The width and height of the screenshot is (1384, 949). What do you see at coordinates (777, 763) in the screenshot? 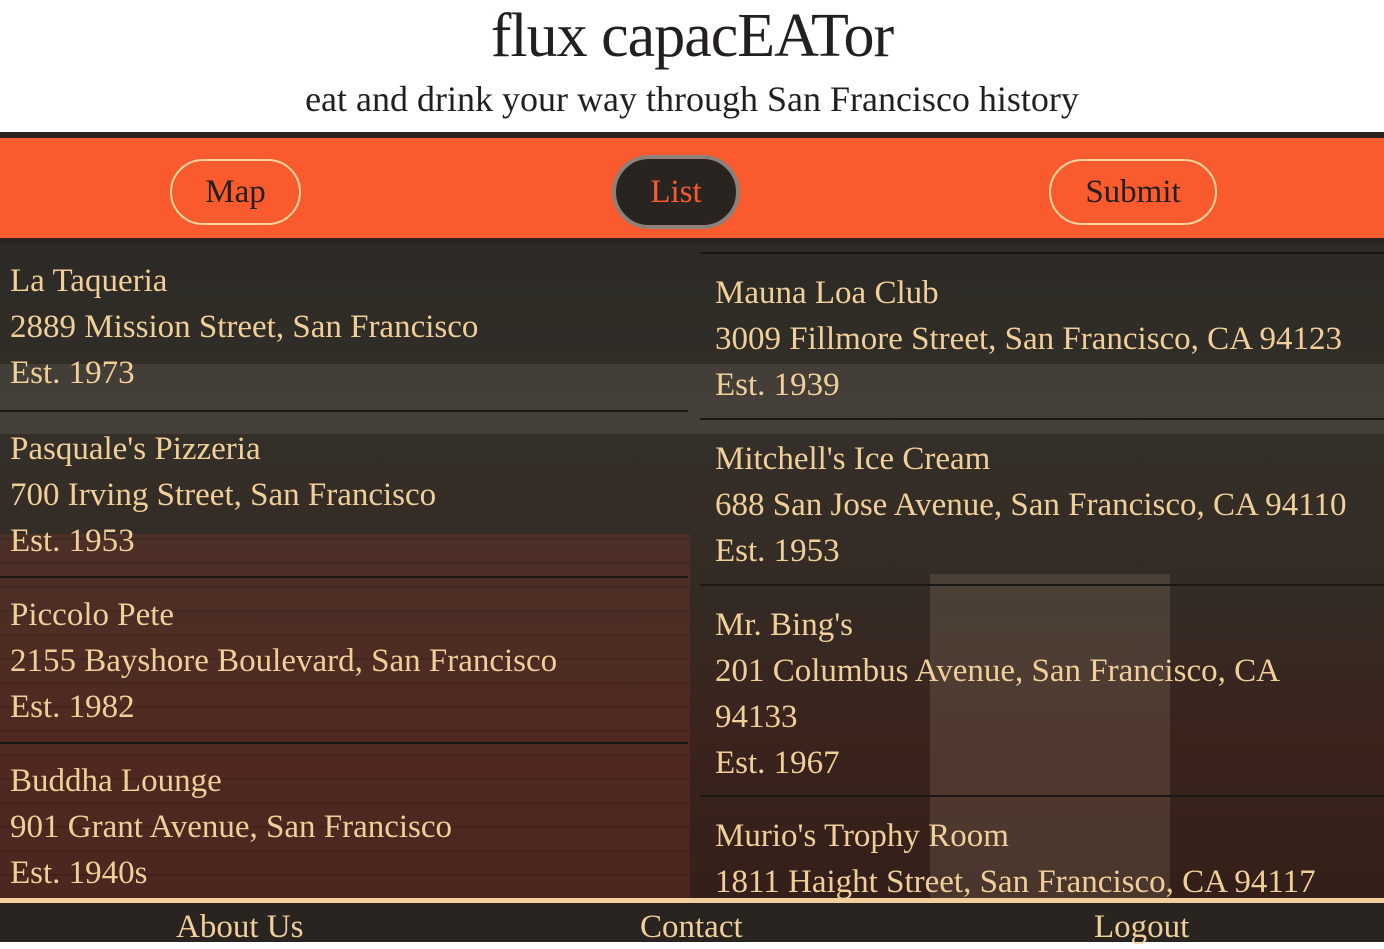
I see `restaurant-established: Est. 1967` at bounding box center [777, 763].